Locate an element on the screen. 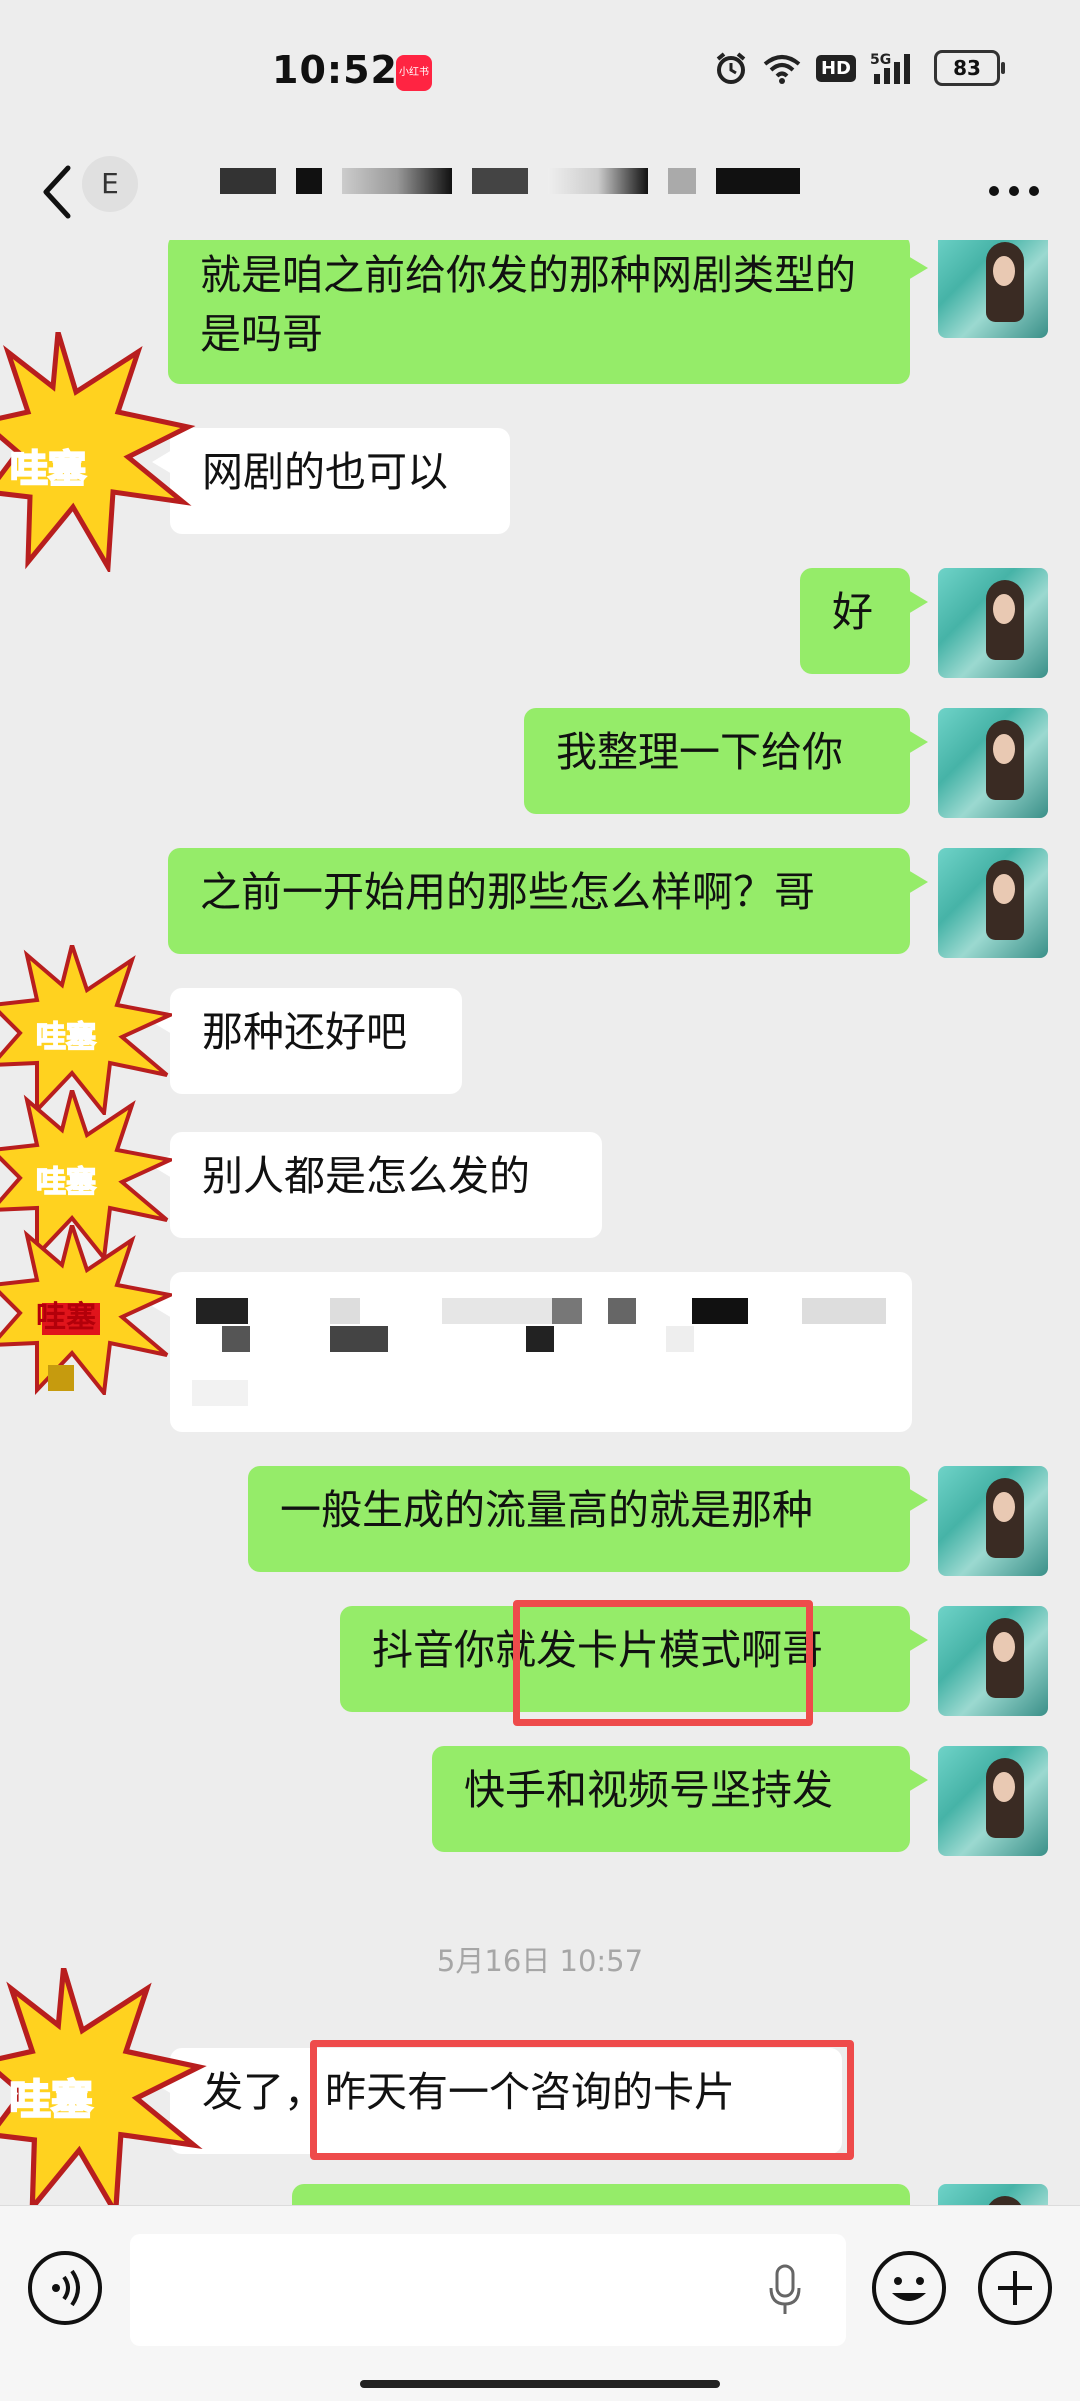  hd-icon: HD is located at coordinates (835, 68).